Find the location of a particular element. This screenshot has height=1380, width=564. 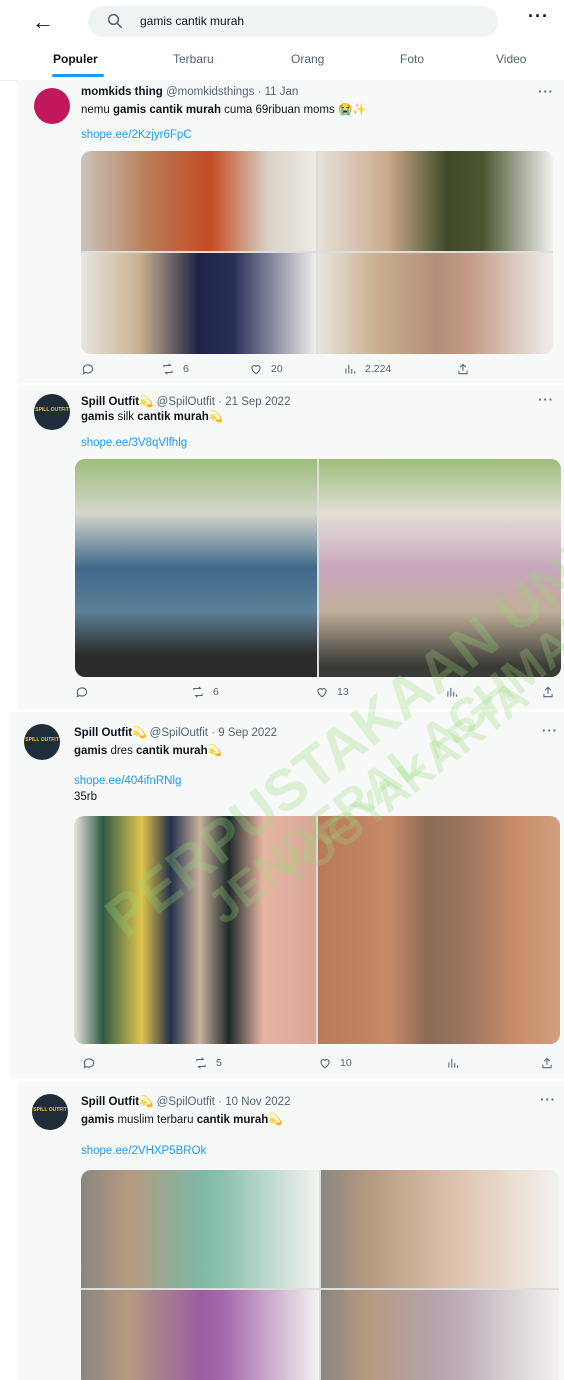

tweet-date: · 9 Sep 2022 is located at coordinates (244, 733).